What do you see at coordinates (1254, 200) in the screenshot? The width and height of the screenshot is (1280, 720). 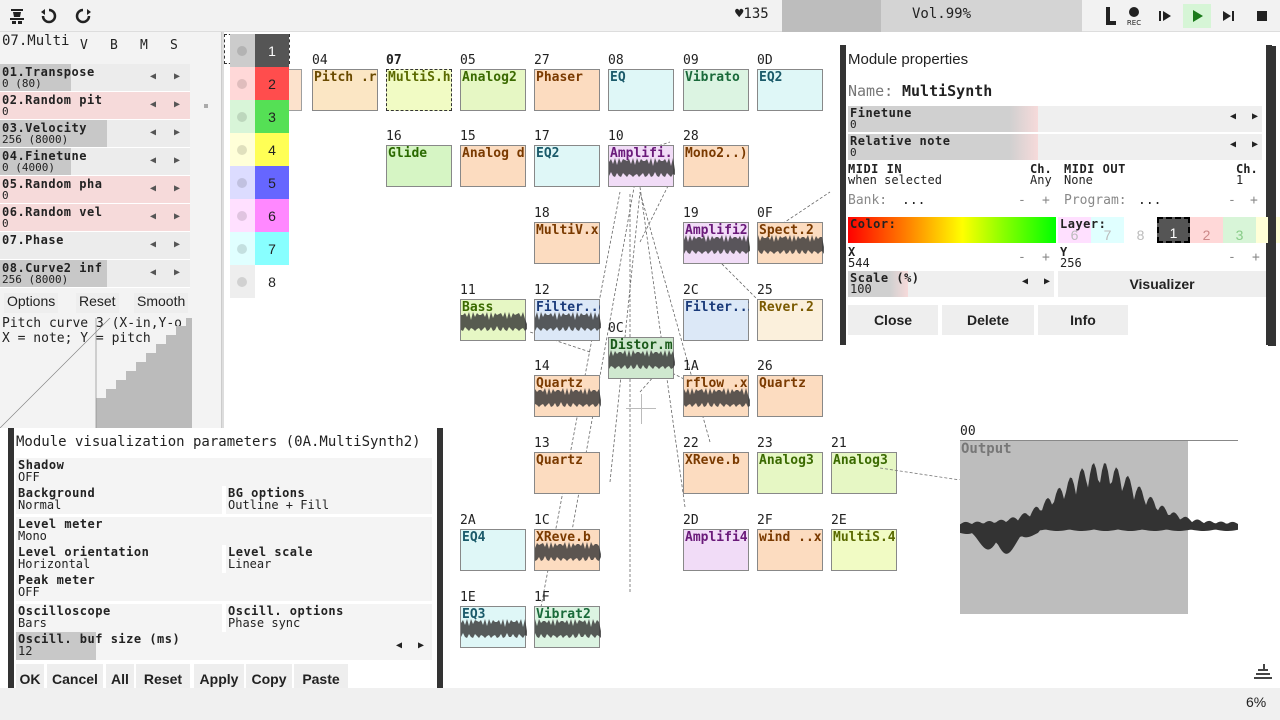 I see `program-increase: +` at bounding box center [1254, 200].